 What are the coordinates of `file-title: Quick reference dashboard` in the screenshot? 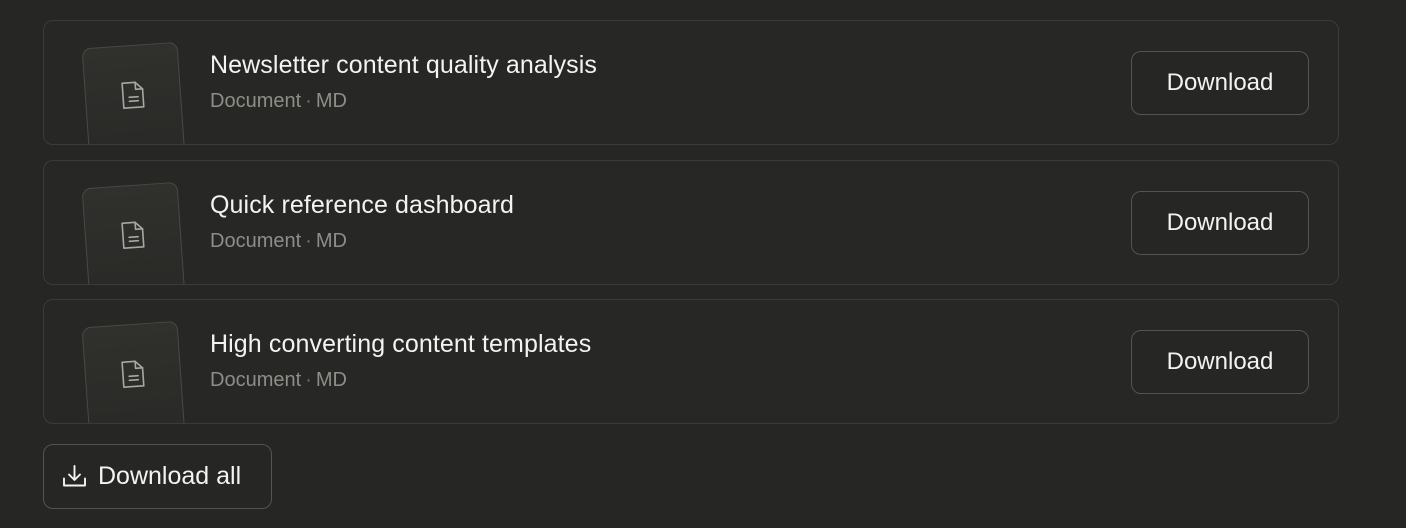 It's located at (362, 205).